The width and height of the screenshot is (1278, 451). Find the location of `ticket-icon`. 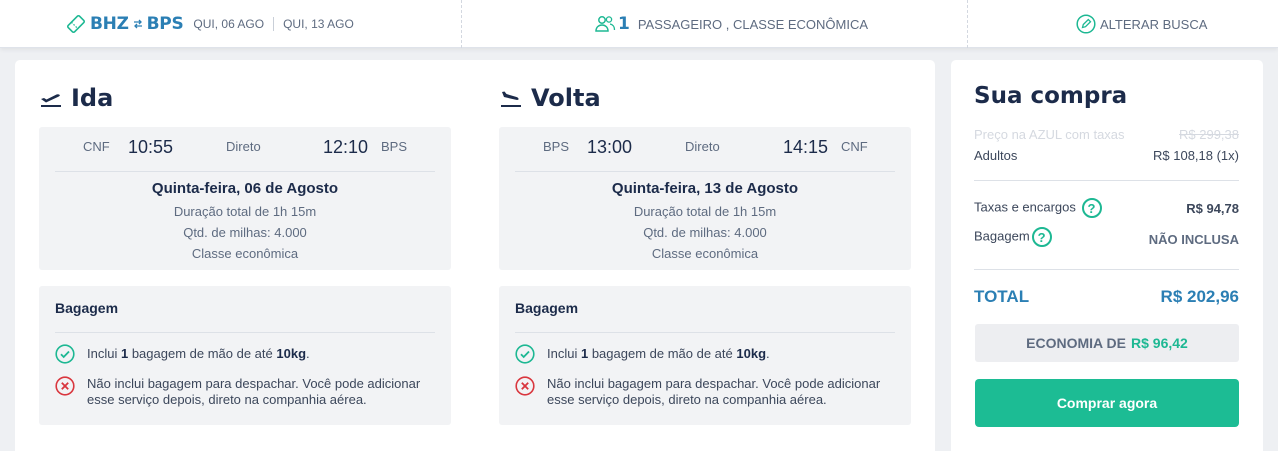

ticket-icon is located at coordinates (76, 24).